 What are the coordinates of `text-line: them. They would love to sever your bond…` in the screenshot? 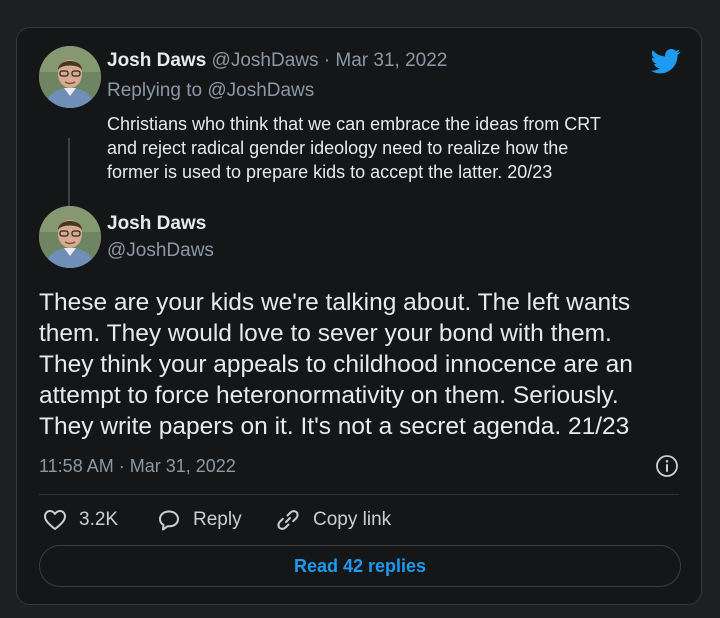 It's located at (325, 333).